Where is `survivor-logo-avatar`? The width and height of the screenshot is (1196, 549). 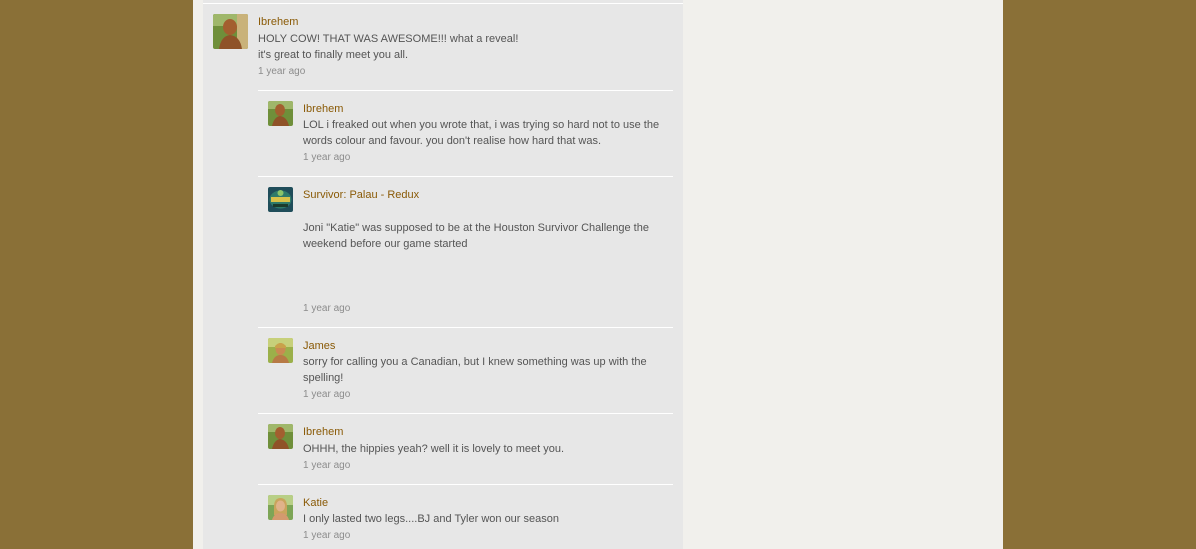 survivor-logo-avatar is located at coordinates (280, 199).